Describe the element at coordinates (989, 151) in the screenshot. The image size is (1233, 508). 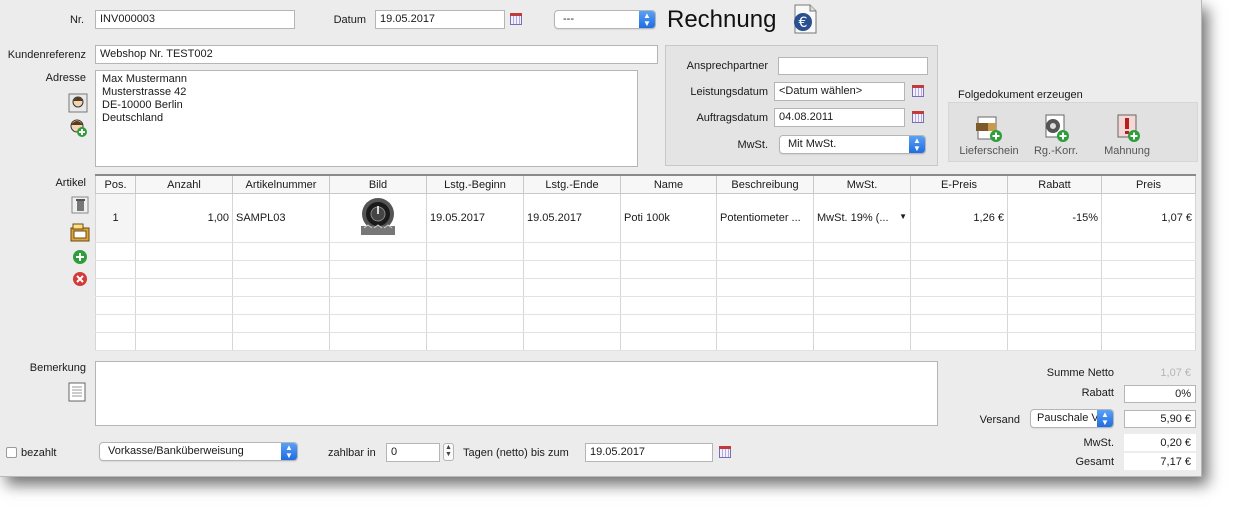
I see `lieferschein-label: Lieferschein` at that location.